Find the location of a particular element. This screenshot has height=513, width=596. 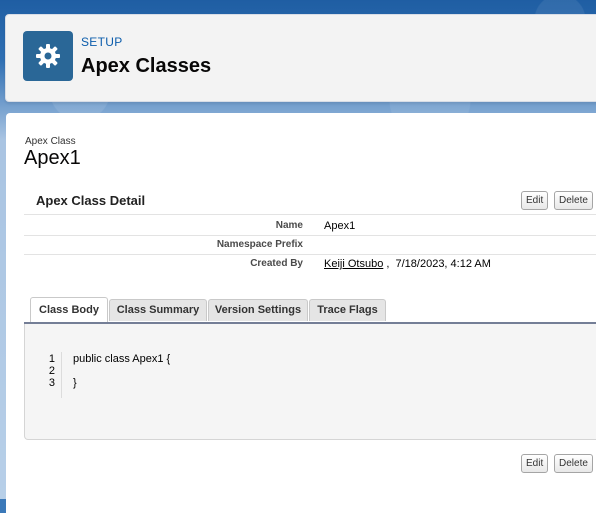

line-number: 2 is located at coordinates (51, 371).